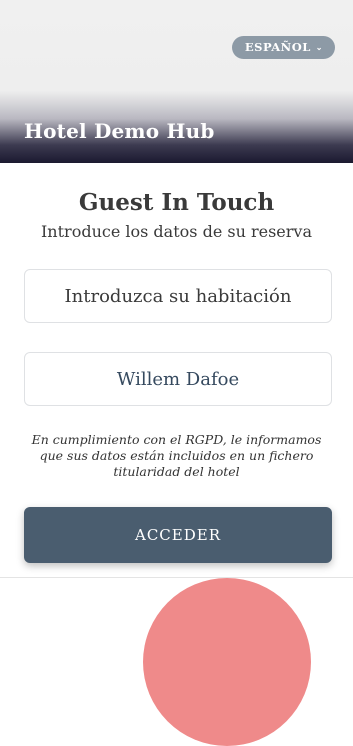  What do you see at coordinates (176, 577) in the screenshot?
I see `divider` at bounding box center [176, 577].